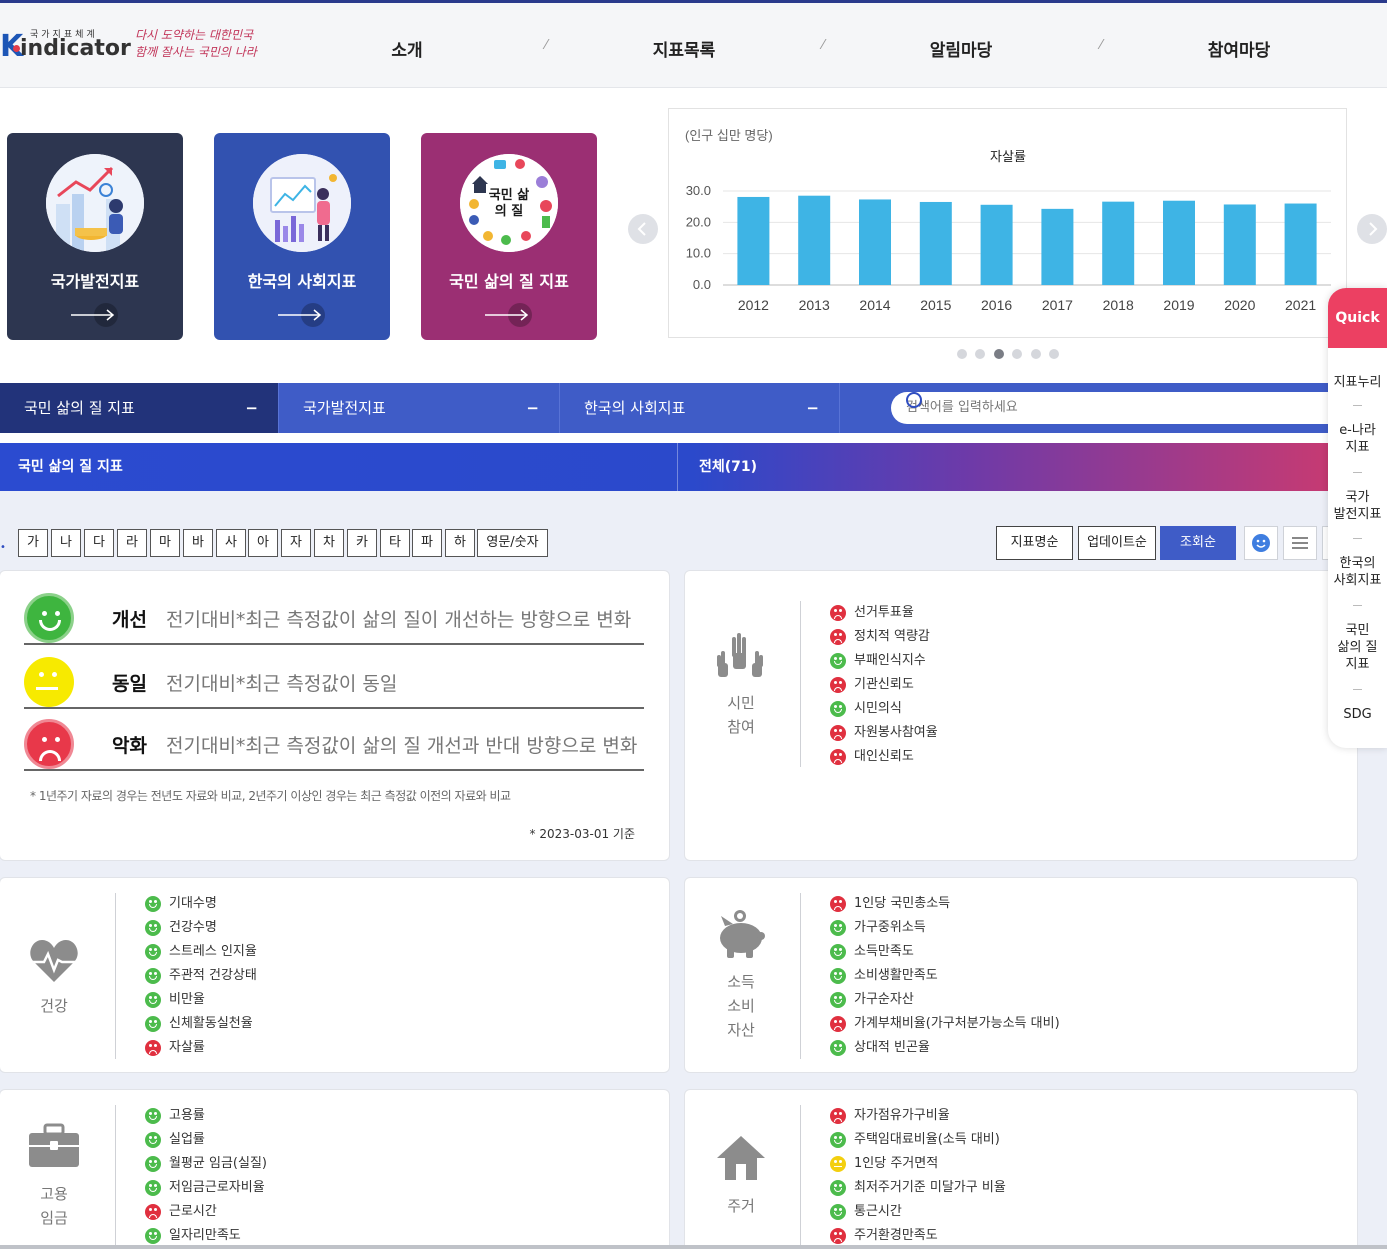 The width and height of the screenshot is (1387, 1249). What do you see at coordinates (684, 48) in the screenshot?
I see `nav-indicator-list: 지표목록` at bounding box center [684, 48].